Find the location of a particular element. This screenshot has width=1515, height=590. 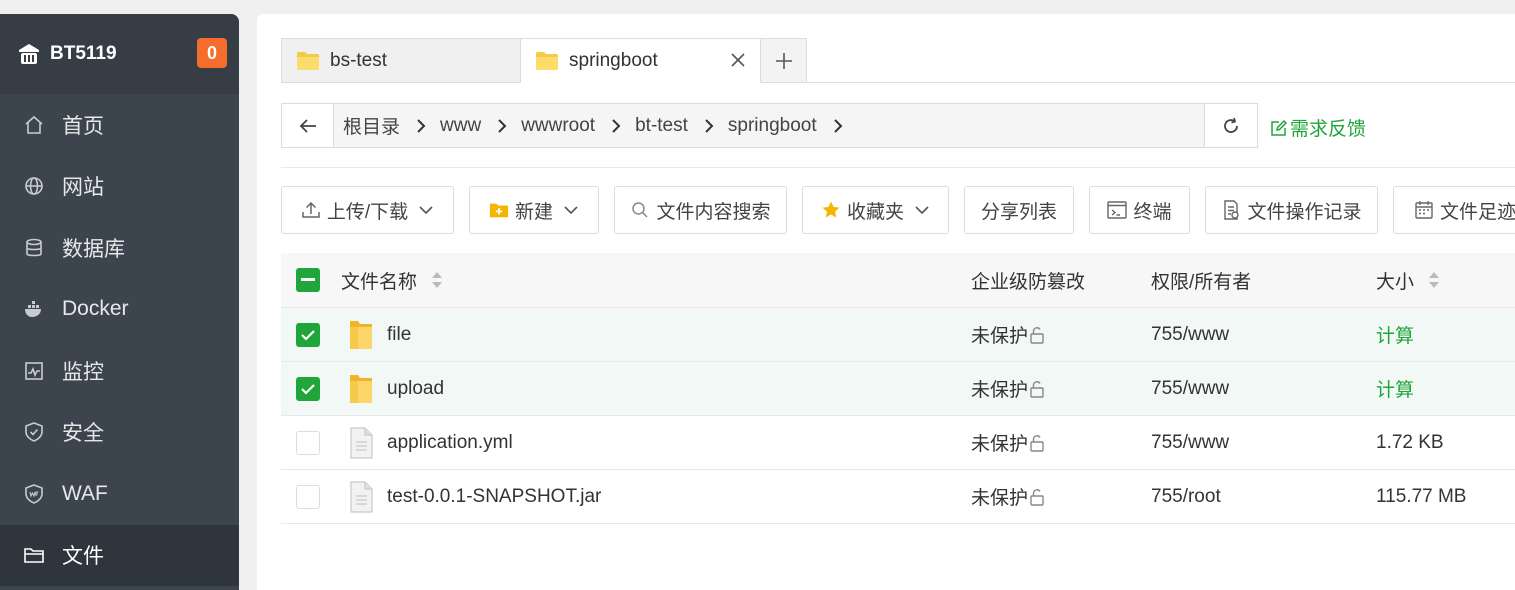

new-button: 新建 is located at coordinates (534, 210).